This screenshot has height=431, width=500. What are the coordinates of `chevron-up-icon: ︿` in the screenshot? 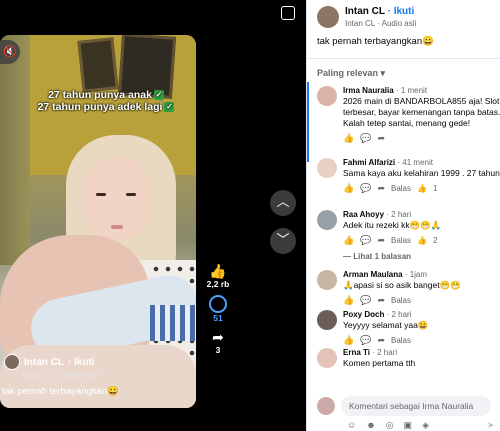 It's located at (283, 203).